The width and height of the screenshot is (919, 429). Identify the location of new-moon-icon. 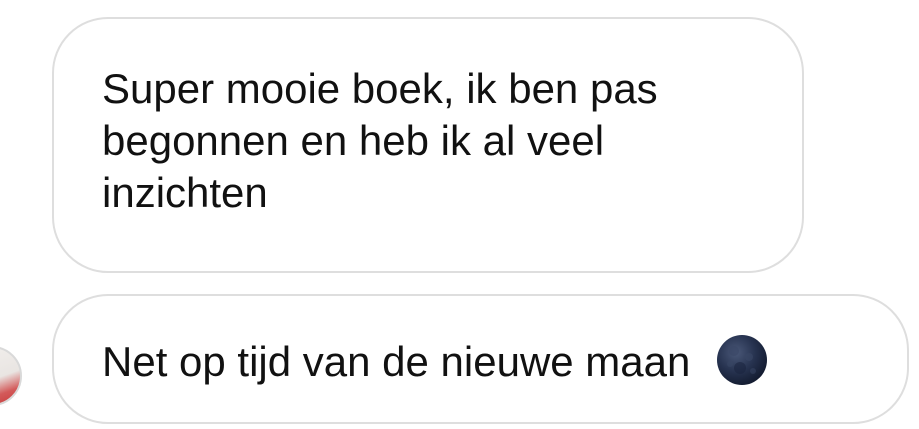
(742, 360).